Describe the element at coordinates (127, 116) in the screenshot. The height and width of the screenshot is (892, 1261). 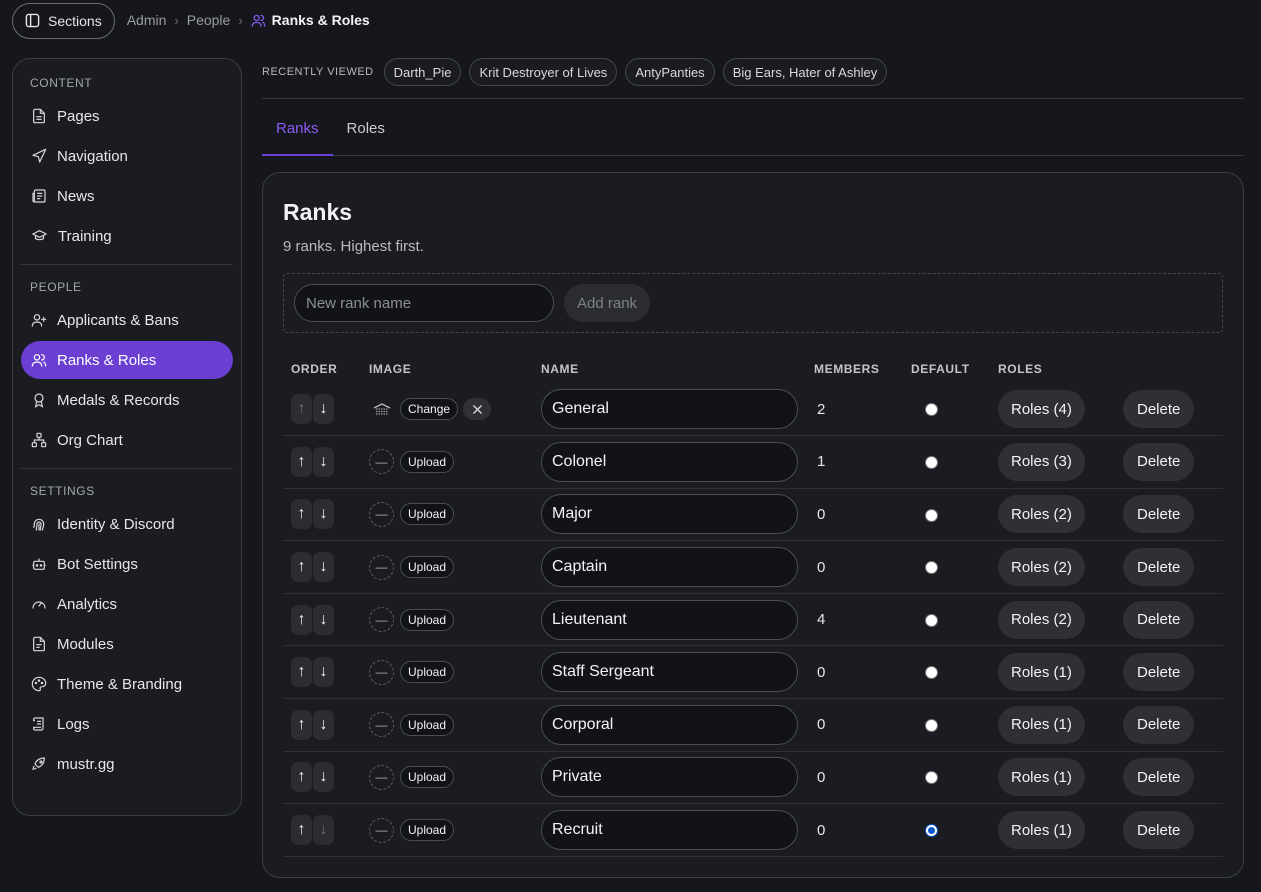
I see `sidebar-item-pages: Pages` at that location.